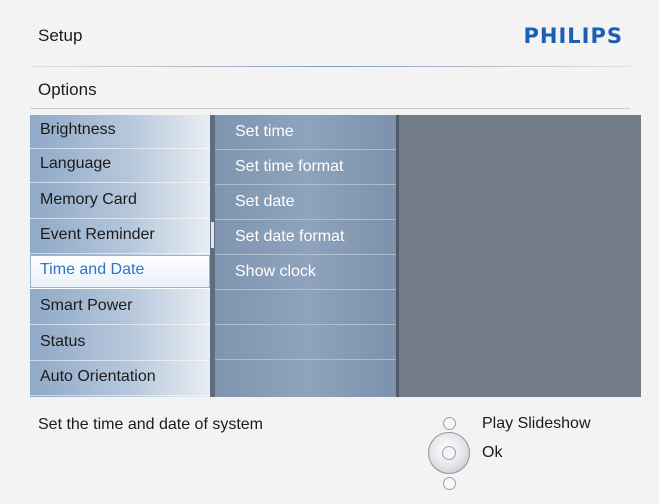 Image resolution: width=659 pixels, height=504 pixels. What do you see at coordinates (329, 40) in the screenshot?
I see `header-bar: Setup PHILIPS` at bounding box center [329, 40].